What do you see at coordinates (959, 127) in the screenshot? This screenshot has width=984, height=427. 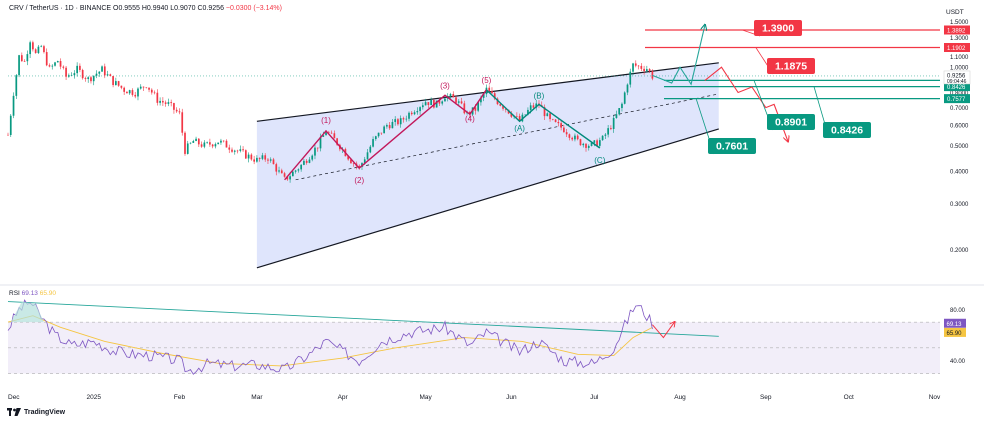 I see `y-tick-label: 0.6000` at bounding box center [959, 127].